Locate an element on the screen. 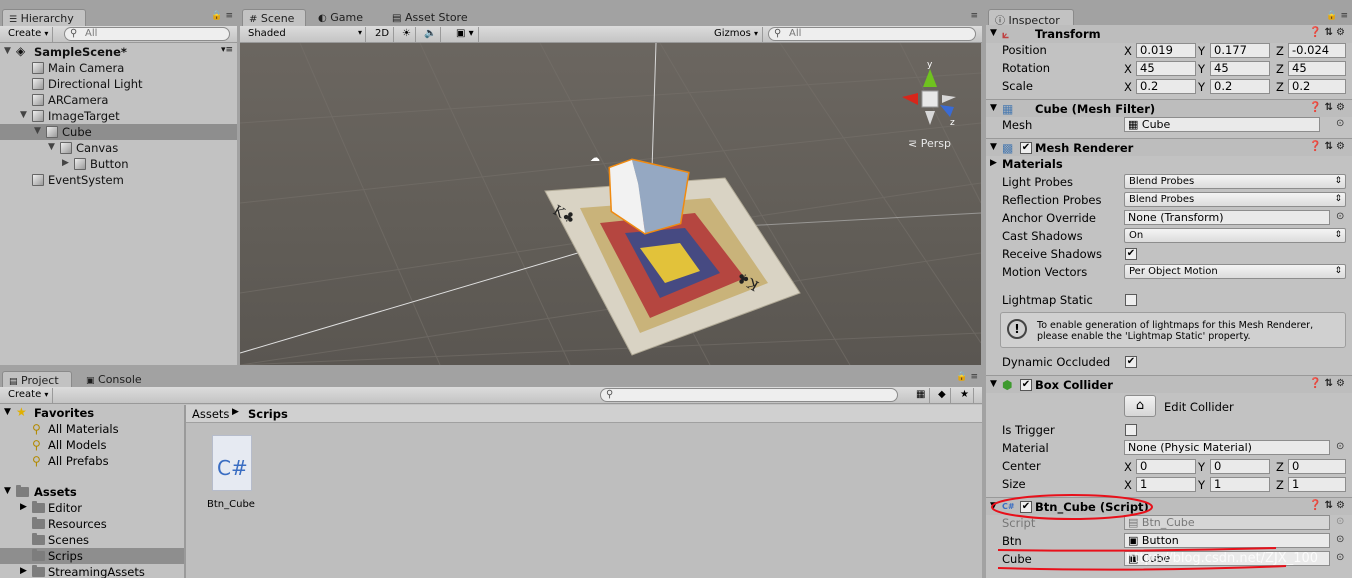  tab-project: ▤ Project is located at coordinates (37, 379).